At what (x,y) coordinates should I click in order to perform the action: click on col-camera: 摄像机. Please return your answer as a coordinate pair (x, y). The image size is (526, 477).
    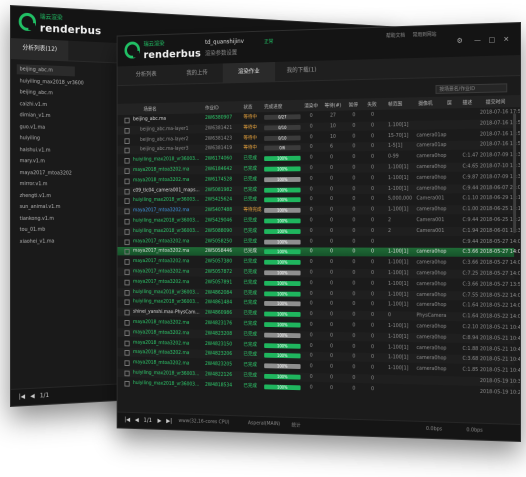
    Looking at the image, I should click on (425, 103).